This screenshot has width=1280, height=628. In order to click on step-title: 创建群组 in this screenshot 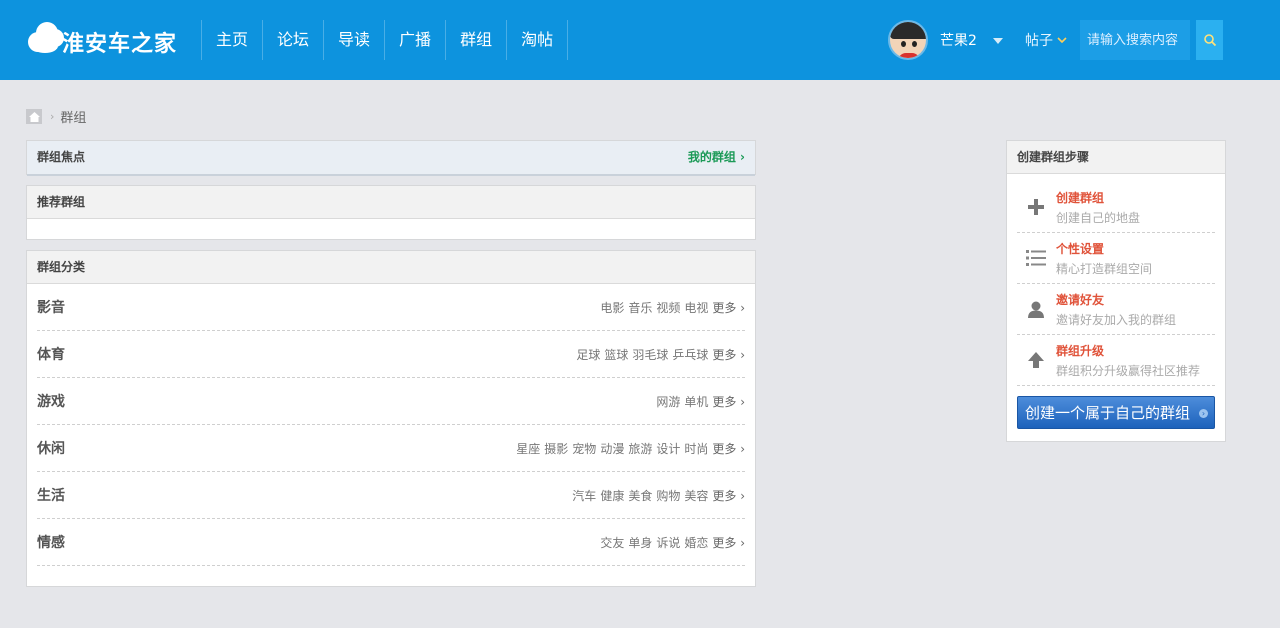, I will do `click(1098, 197)`.